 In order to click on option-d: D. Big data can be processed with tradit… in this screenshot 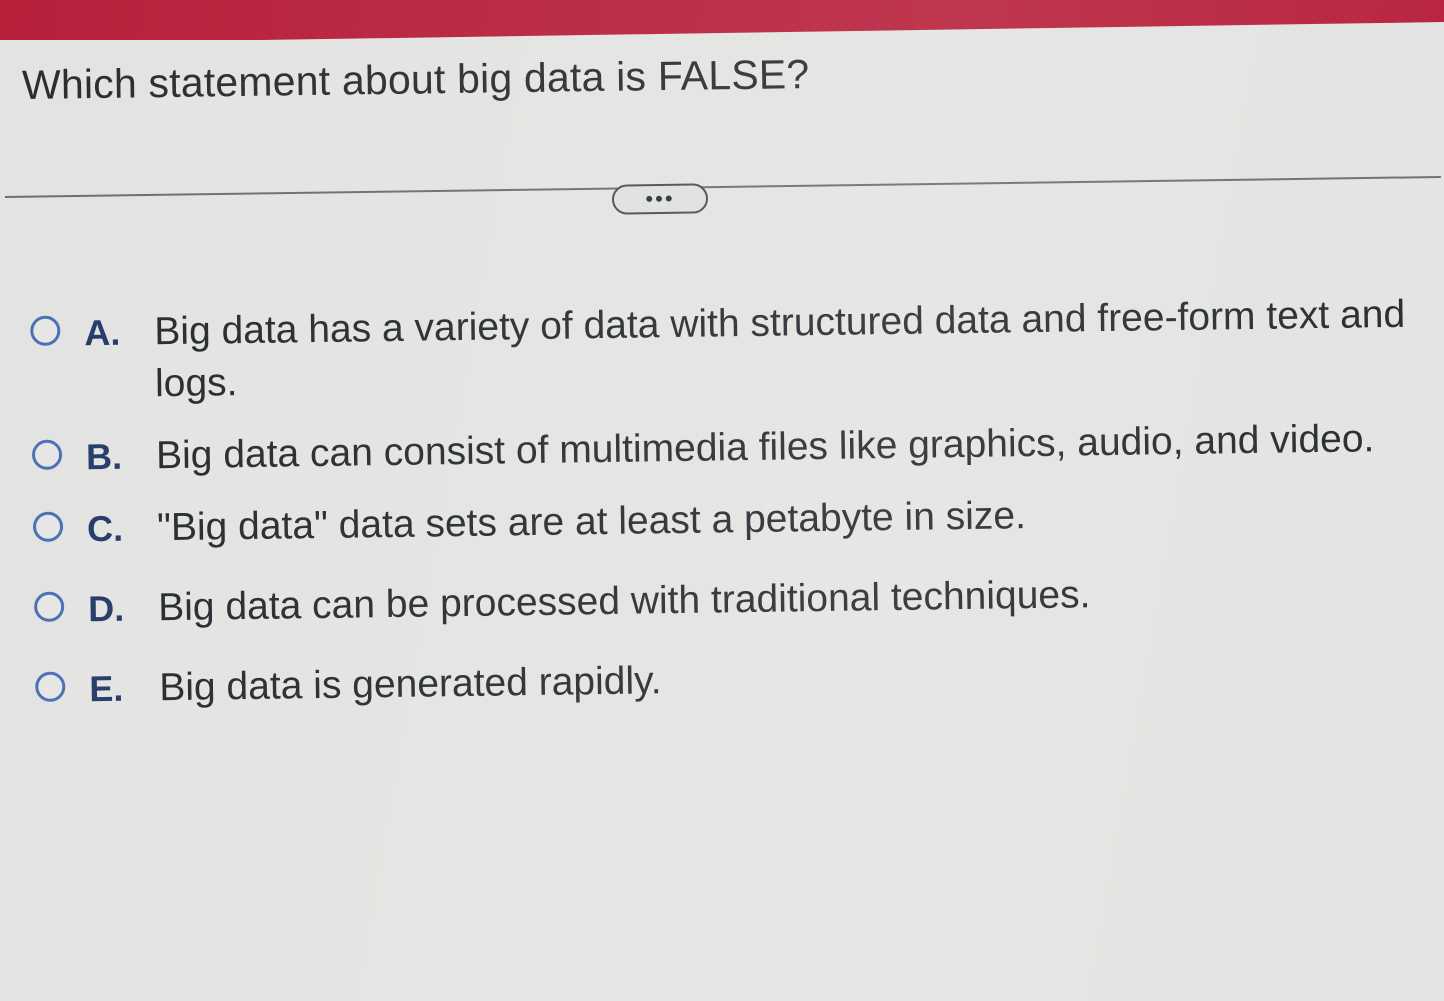, I will do `click(724, 600)`.